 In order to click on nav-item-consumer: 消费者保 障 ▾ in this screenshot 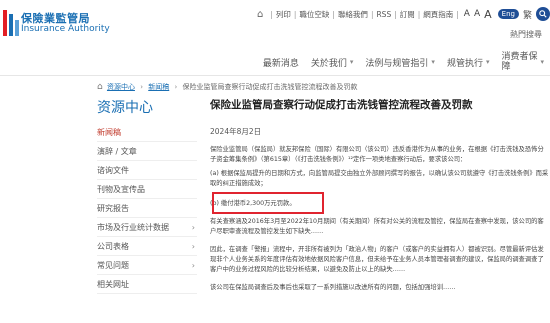, I will do `click(522, 62)`.